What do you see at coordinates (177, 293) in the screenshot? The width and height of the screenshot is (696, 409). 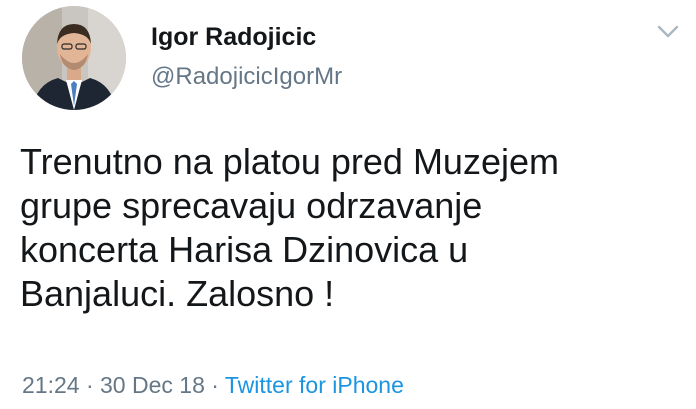 I see `tweet-text-line: Banjaluci. Zalosno !` at bounding box center [177, 293].